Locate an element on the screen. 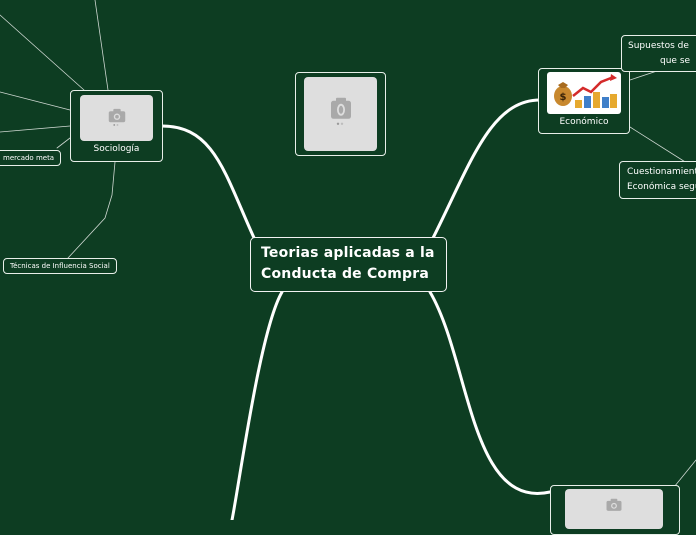 The height and width of the screenshot is (535, 696). connector-soc-up2 is located at coordinates (42, 52).